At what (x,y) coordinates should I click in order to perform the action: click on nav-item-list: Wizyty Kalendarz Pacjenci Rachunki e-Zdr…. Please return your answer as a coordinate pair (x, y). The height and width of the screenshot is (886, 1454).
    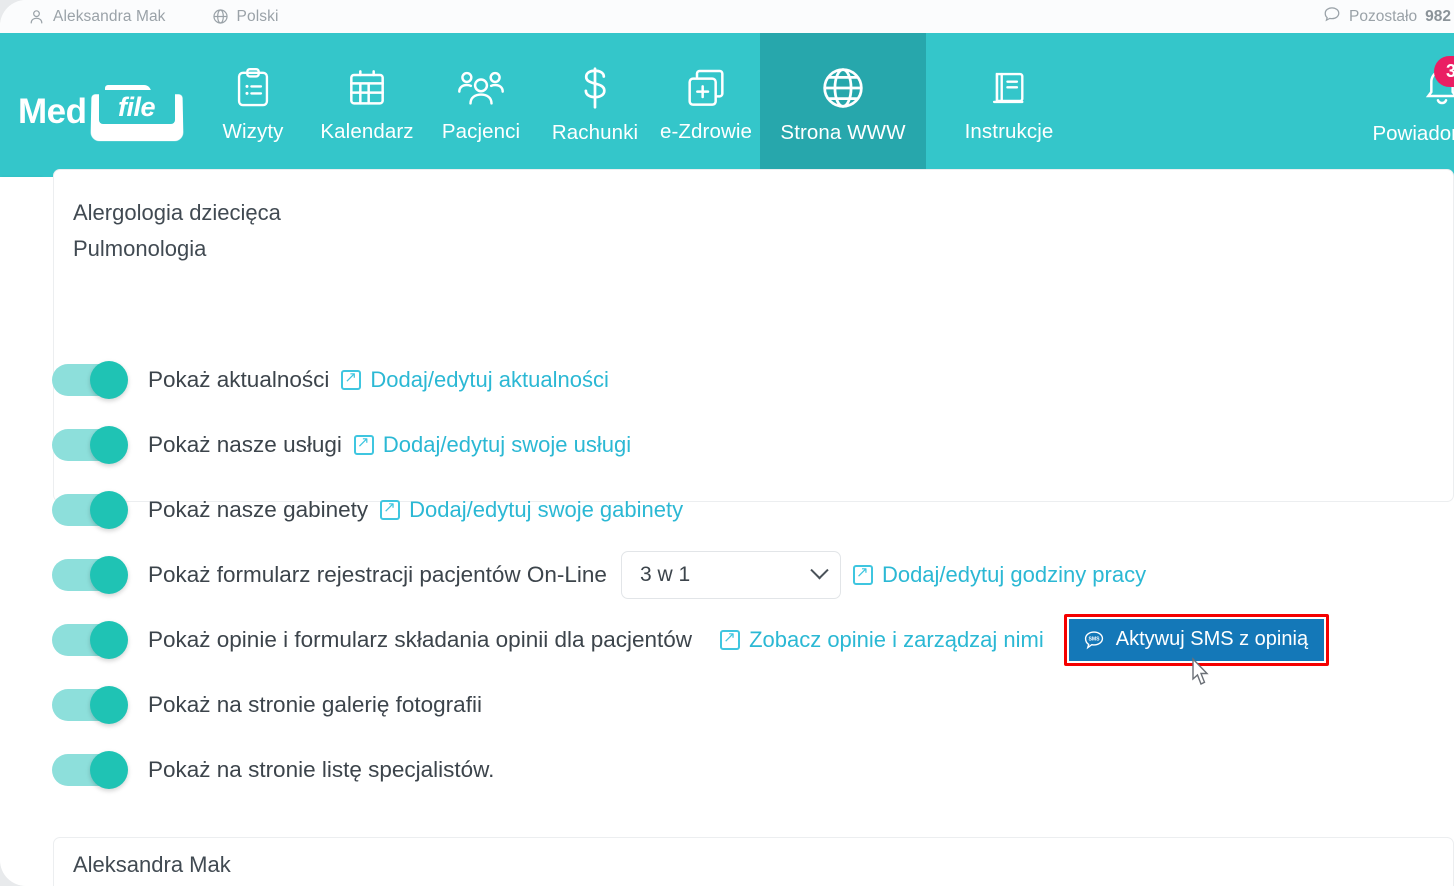
    Looking at the image, I should click on (644, 105).